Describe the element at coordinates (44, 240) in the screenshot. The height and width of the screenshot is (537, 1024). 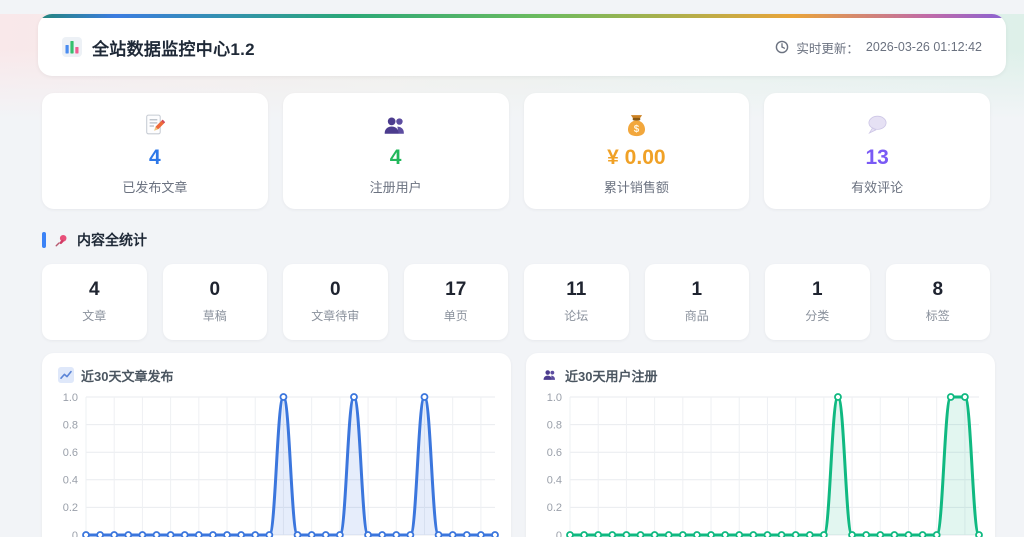
I see `section-accent-bar` at that location.